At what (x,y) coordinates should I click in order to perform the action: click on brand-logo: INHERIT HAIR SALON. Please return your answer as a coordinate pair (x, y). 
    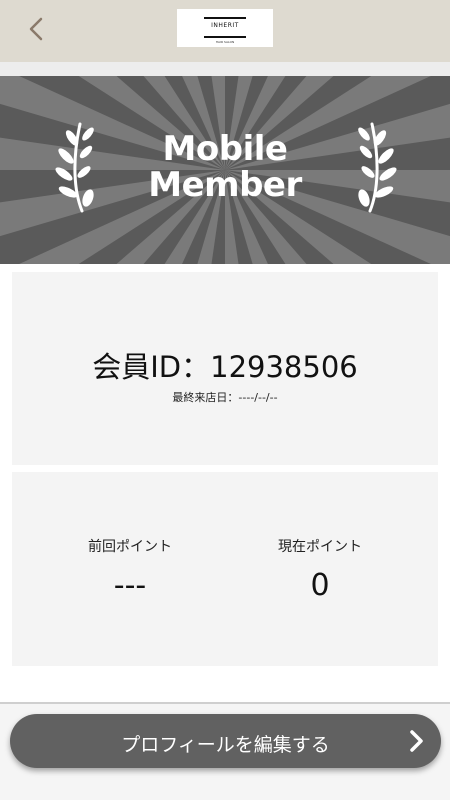
    Looking at the image, I should click on (225, 28).